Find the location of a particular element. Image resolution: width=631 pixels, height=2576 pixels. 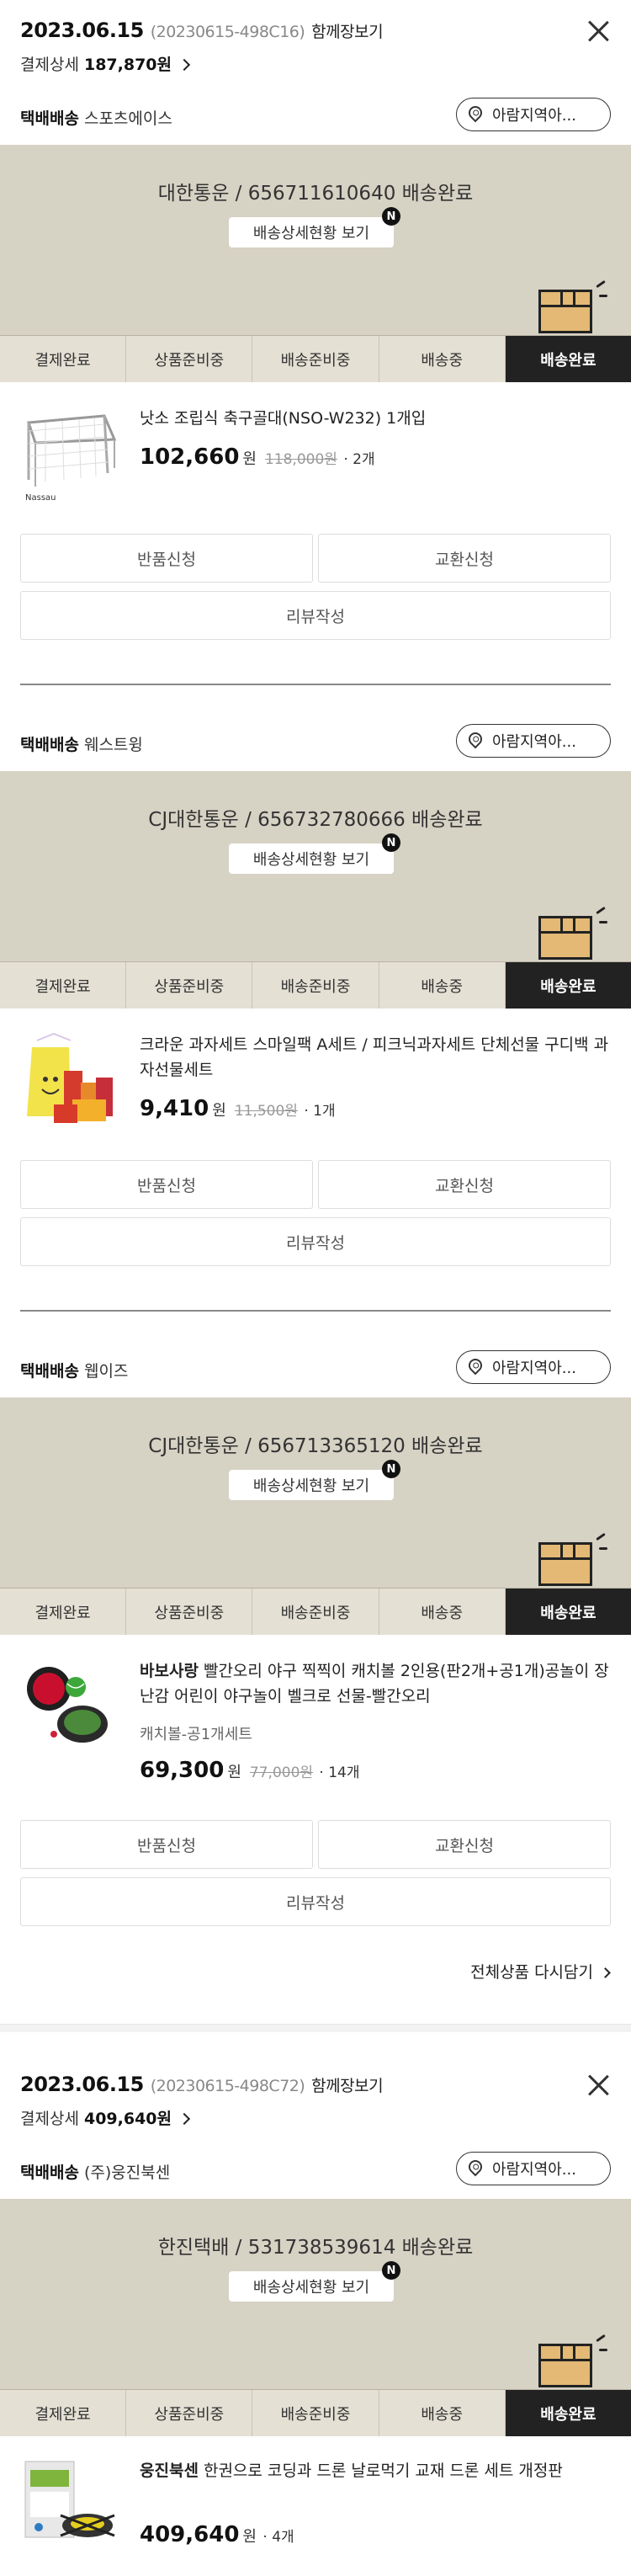

original-price: 11,500원 is located at coordinates (266, 1111).